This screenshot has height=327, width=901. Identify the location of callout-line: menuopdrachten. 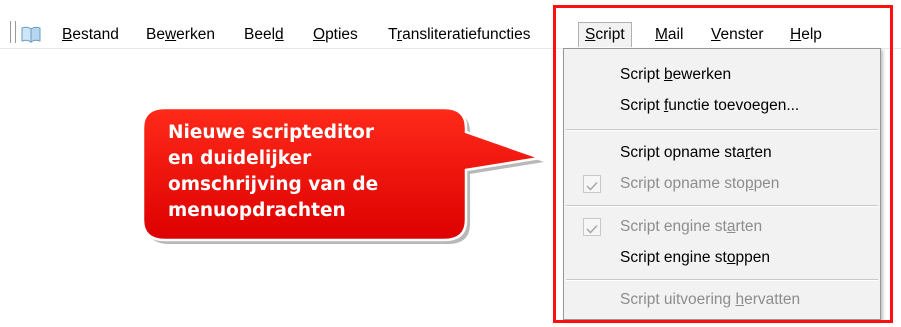
(257, 210).